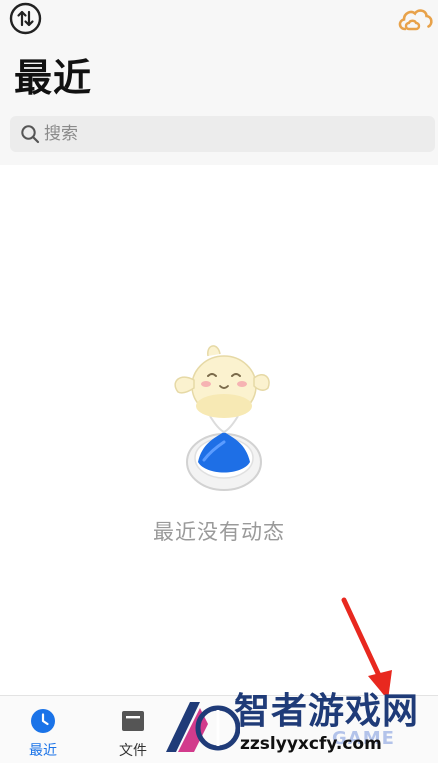  I want to click on nav-item-recent: 最近, so click(43, 729).